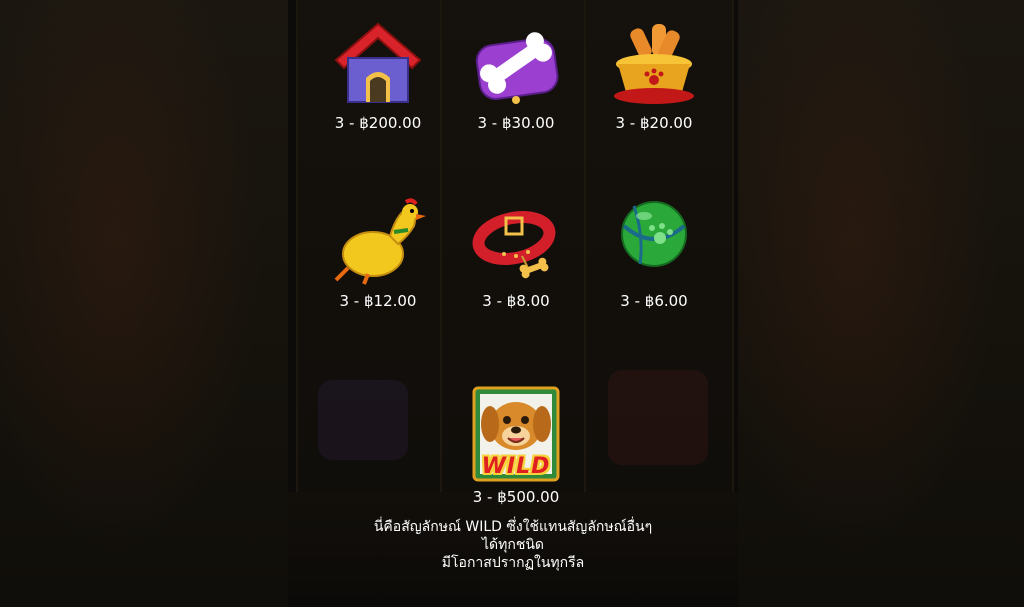 The image size is (1024, 607). I want to click on payout-label: 3 - ฿12.00, so click(378, 301).